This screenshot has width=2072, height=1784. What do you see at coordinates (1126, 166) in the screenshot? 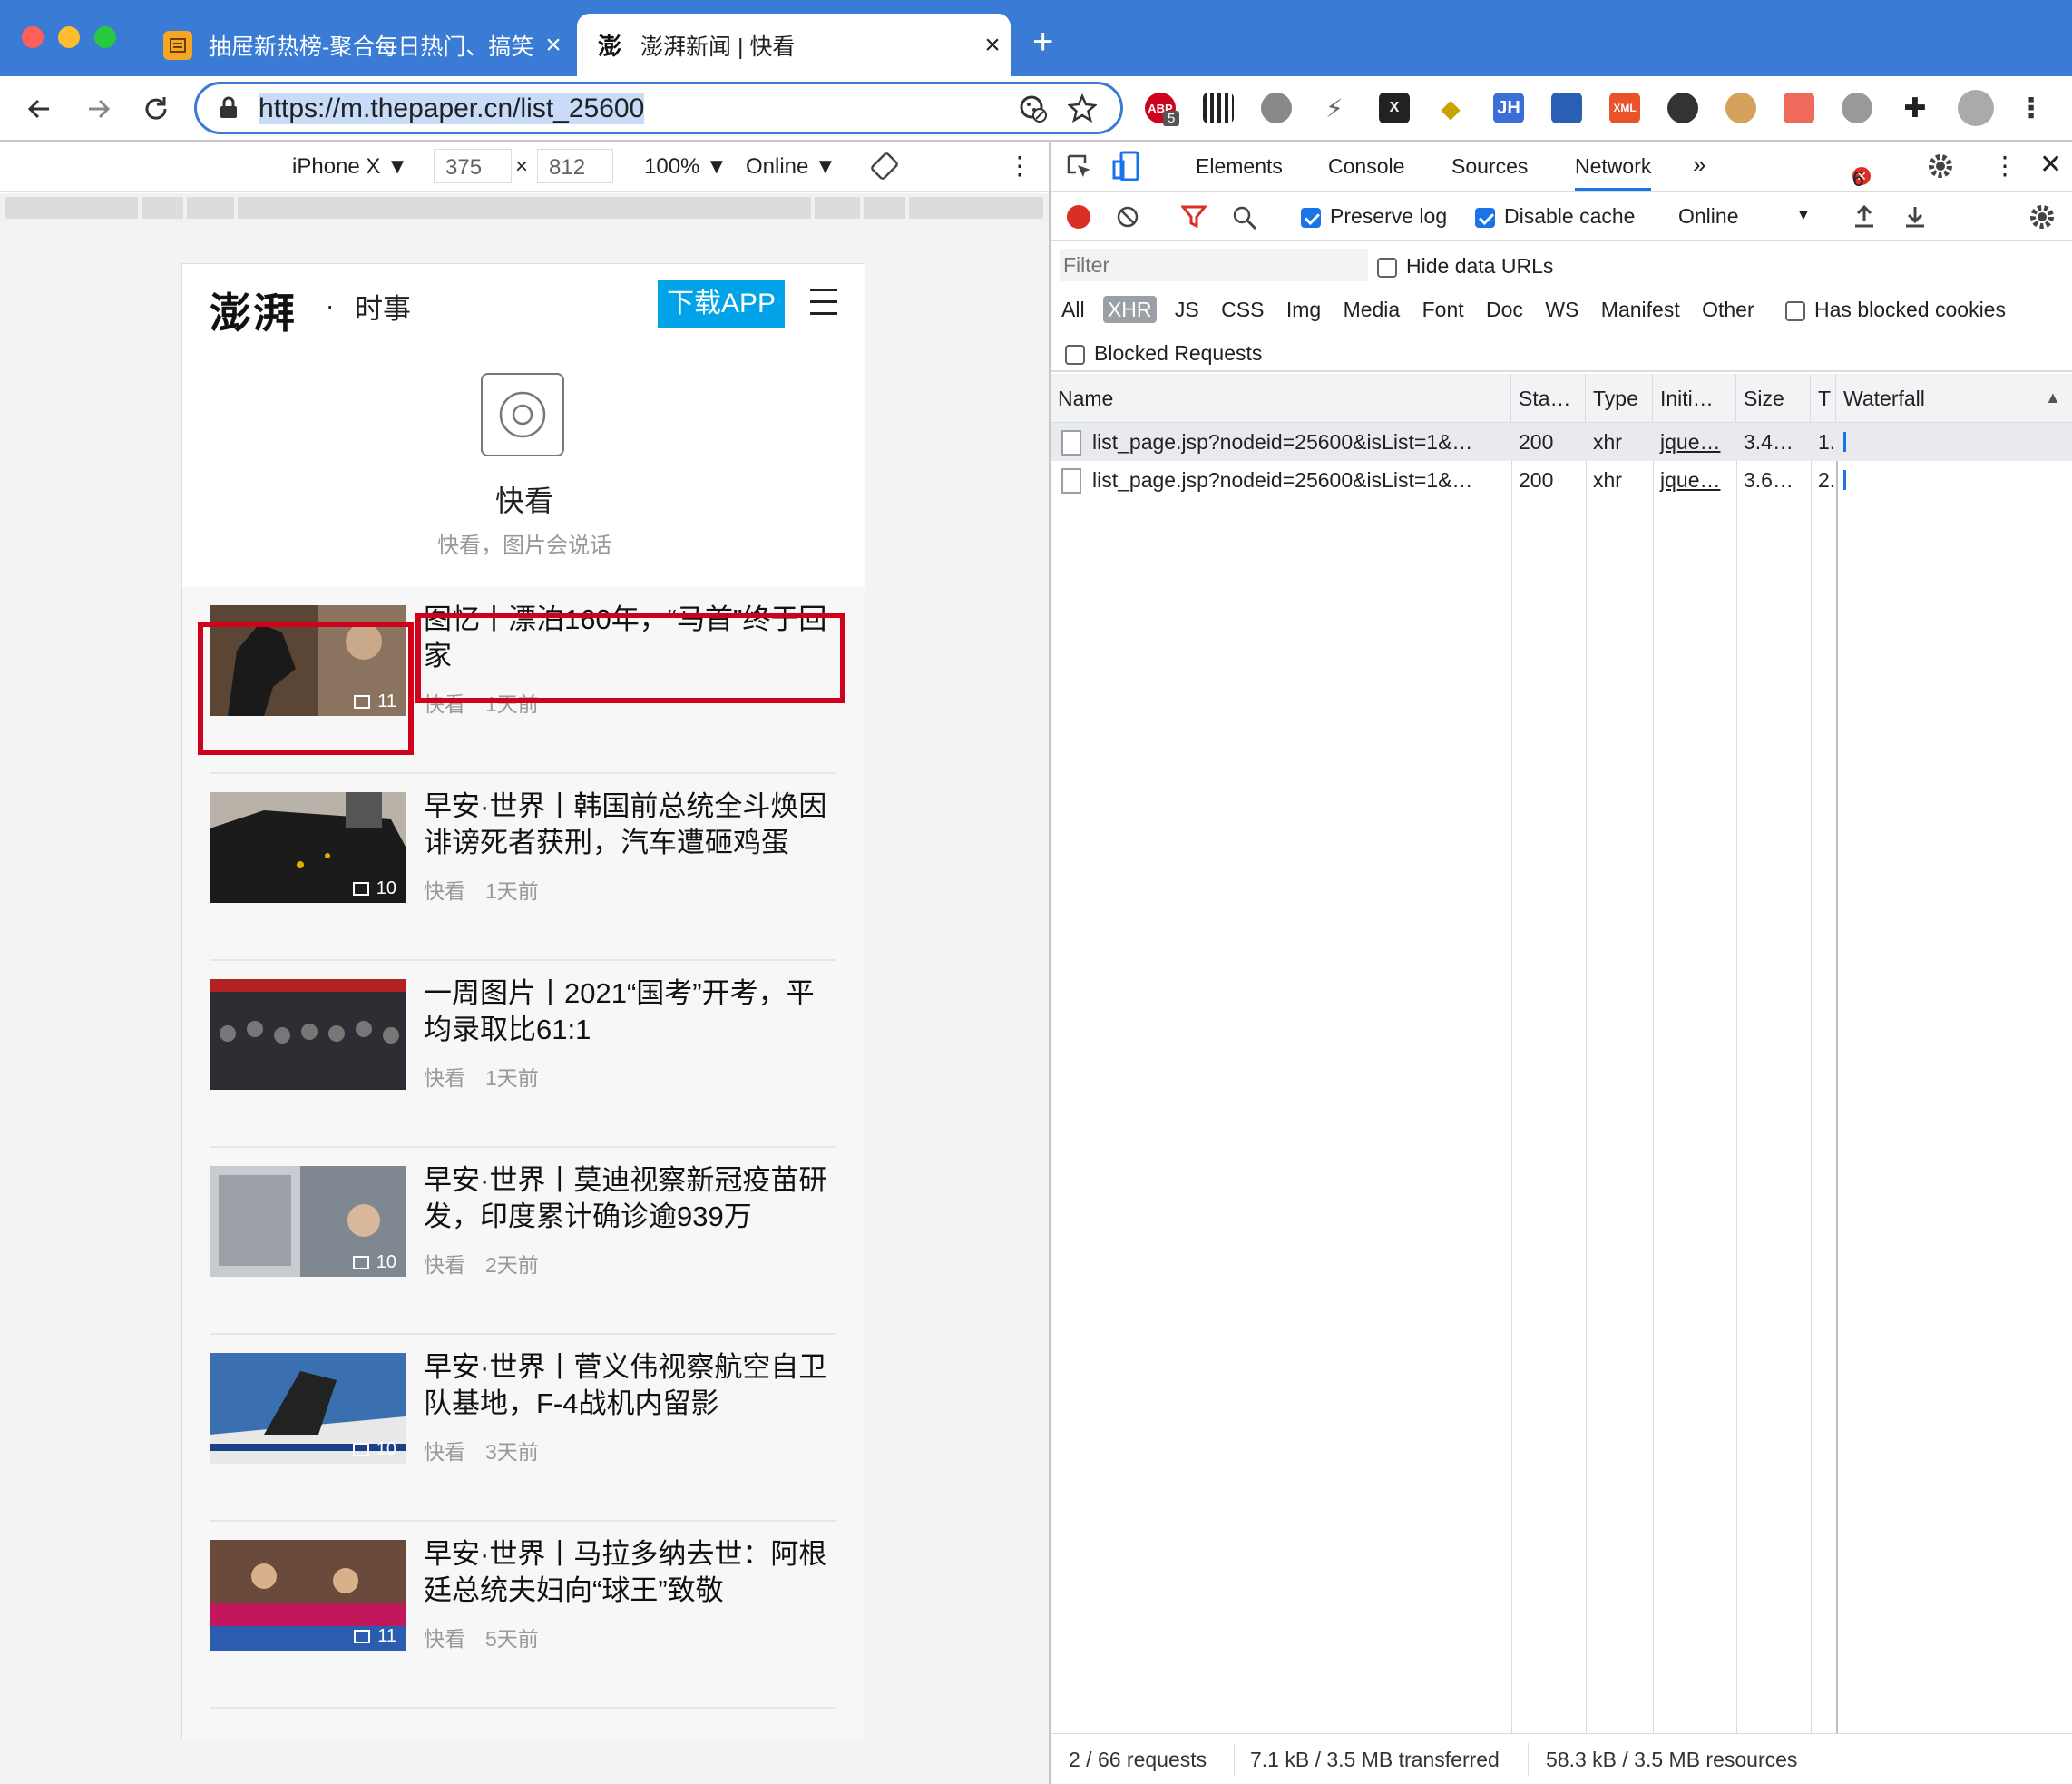
I see `device-toggle-icon` at bounding box center [1126, 166].